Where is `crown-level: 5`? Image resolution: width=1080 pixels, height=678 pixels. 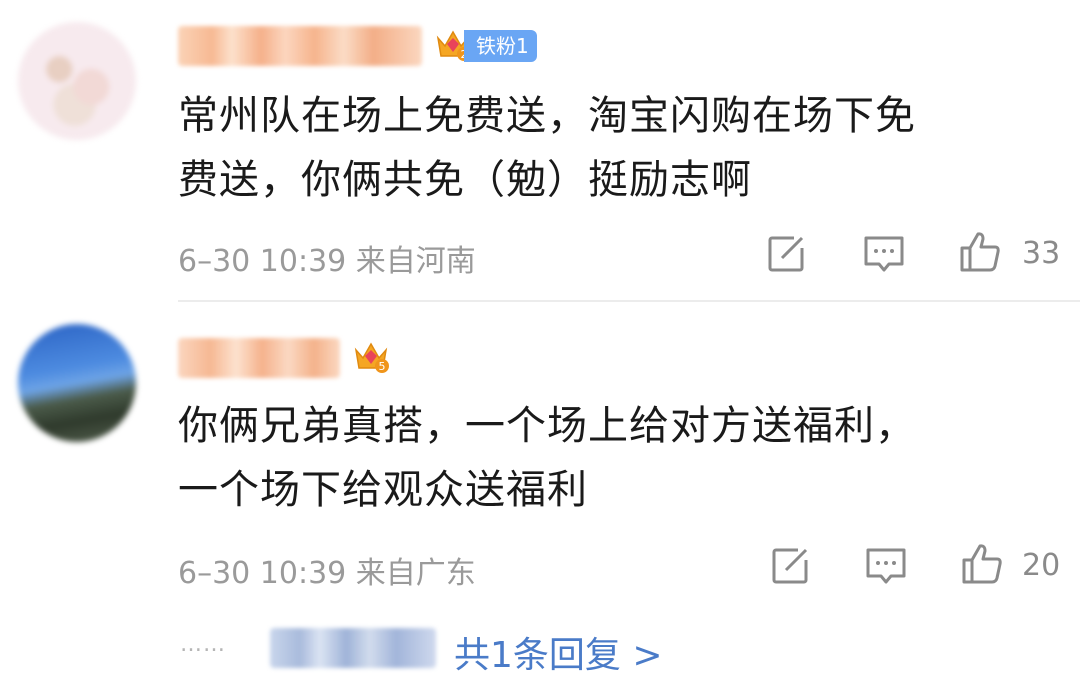 crown-level: 5 is located at coordinates (382, 366).